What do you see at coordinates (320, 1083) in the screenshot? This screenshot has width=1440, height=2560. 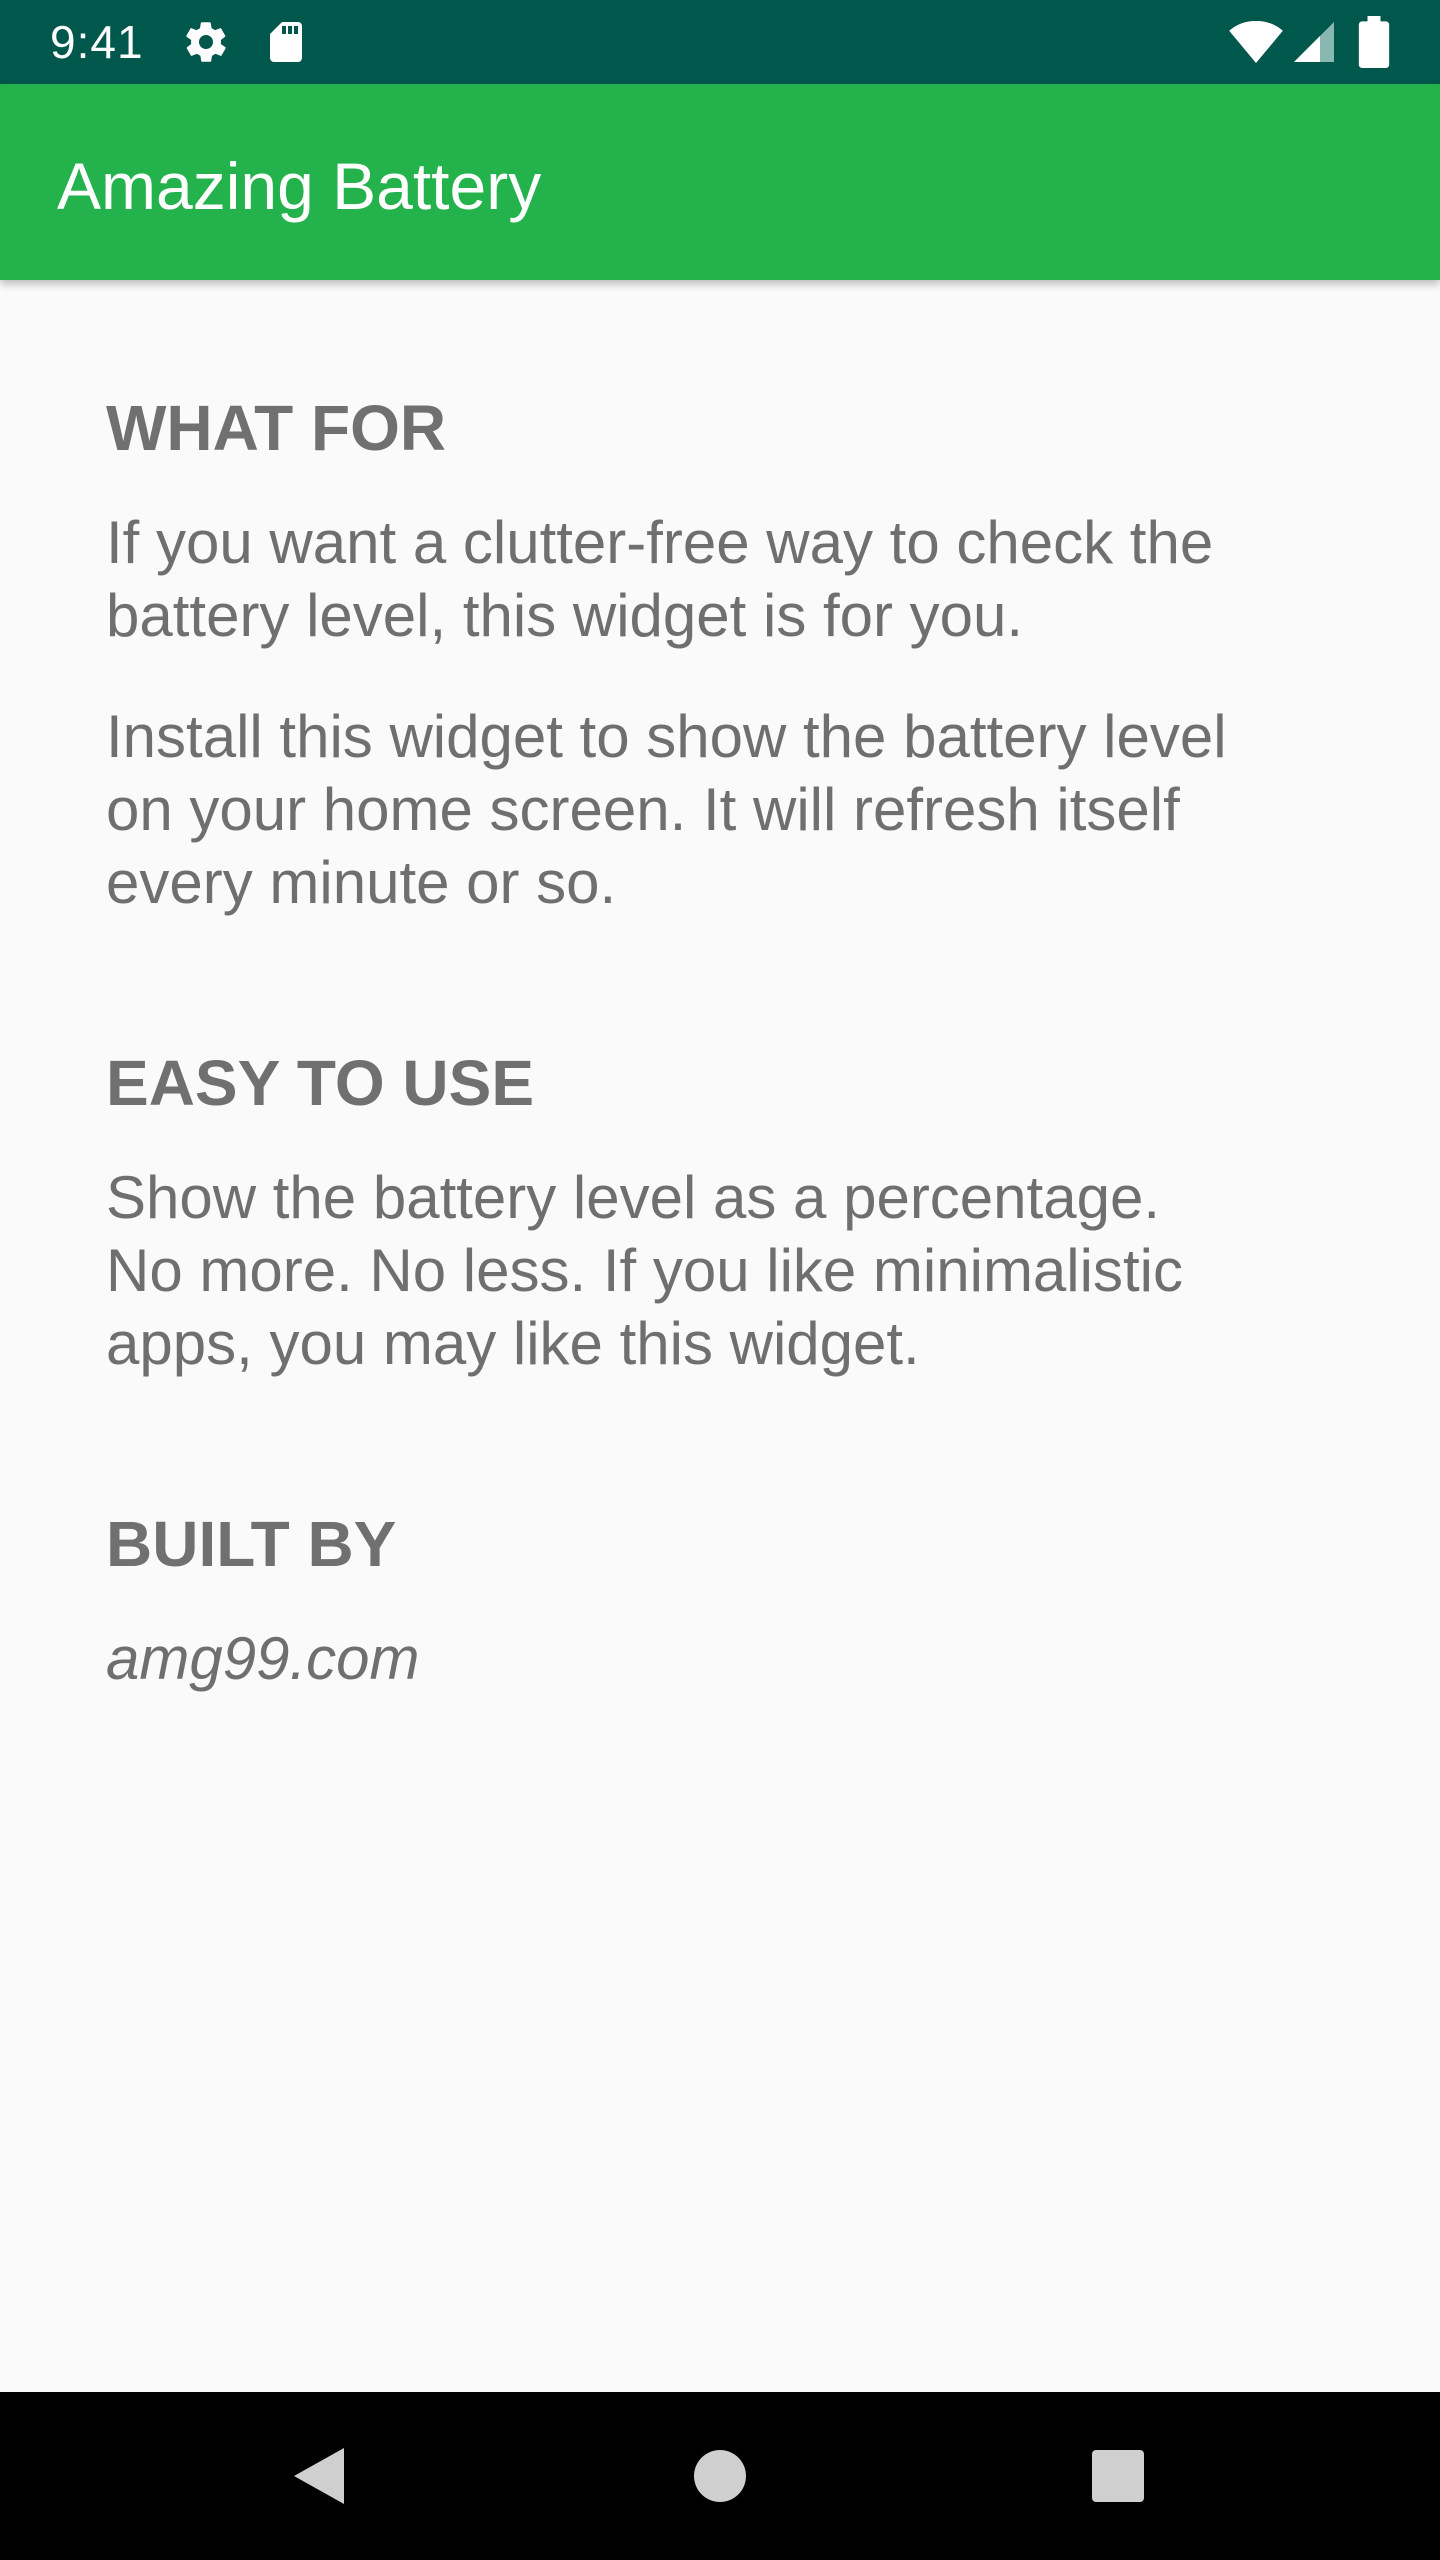 I see `section-heading: EASY TO USE` at bounding box center [320, 1083].